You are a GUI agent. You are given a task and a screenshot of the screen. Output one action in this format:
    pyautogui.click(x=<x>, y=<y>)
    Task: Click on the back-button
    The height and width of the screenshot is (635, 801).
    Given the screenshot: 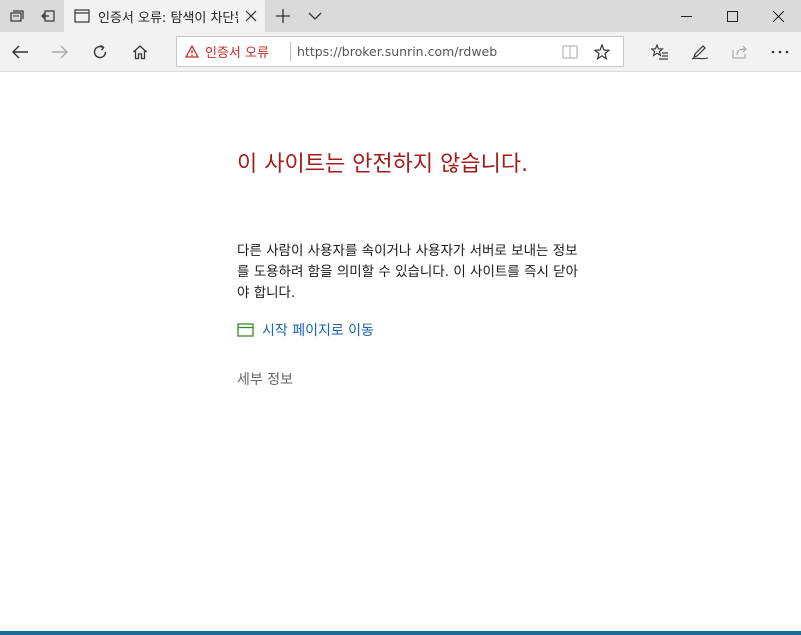 What is the action you would take?
    pyautogui.click(x=20, y=52)
    